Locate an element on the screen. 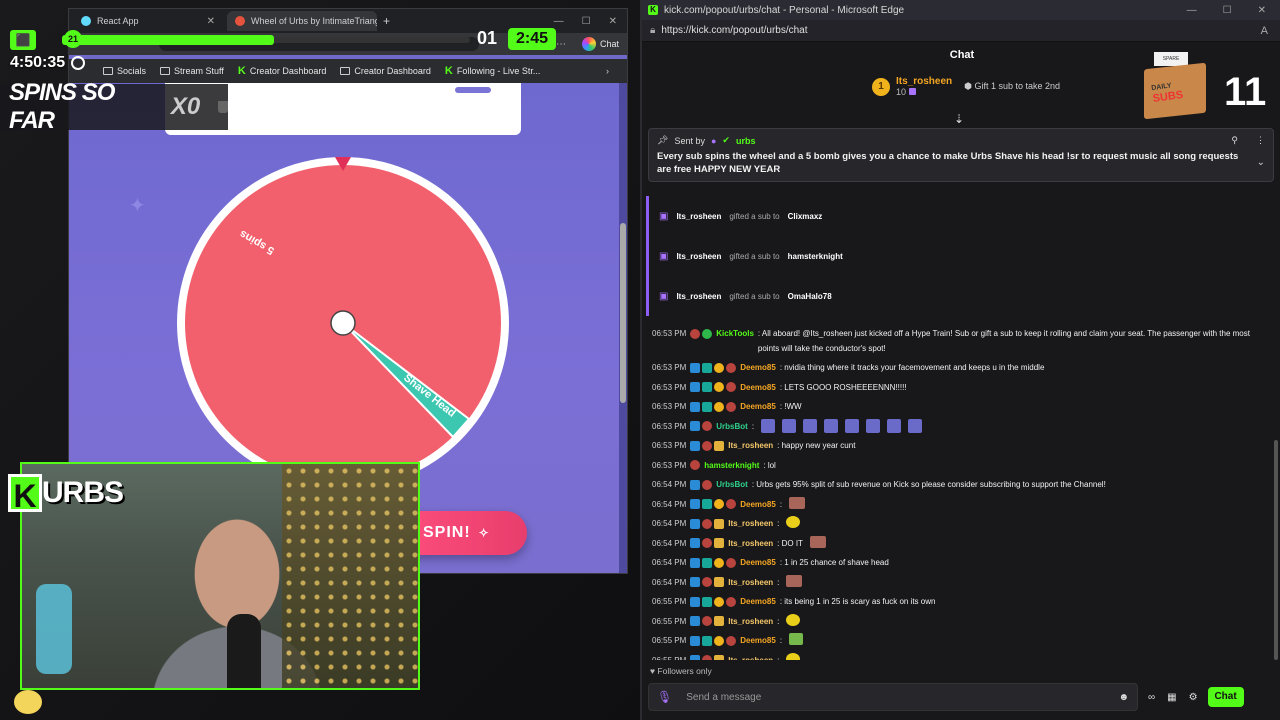  message-input: 🎙︎ Send a message ☻ is located at coordinates (893, 697).